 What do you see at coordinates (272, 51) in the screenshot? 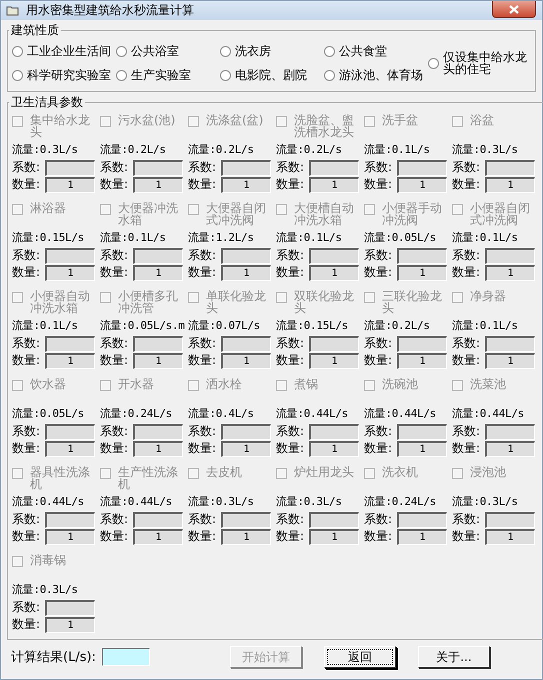
I see `radio-option: 洗衣房` at bounding box center [272, 51].